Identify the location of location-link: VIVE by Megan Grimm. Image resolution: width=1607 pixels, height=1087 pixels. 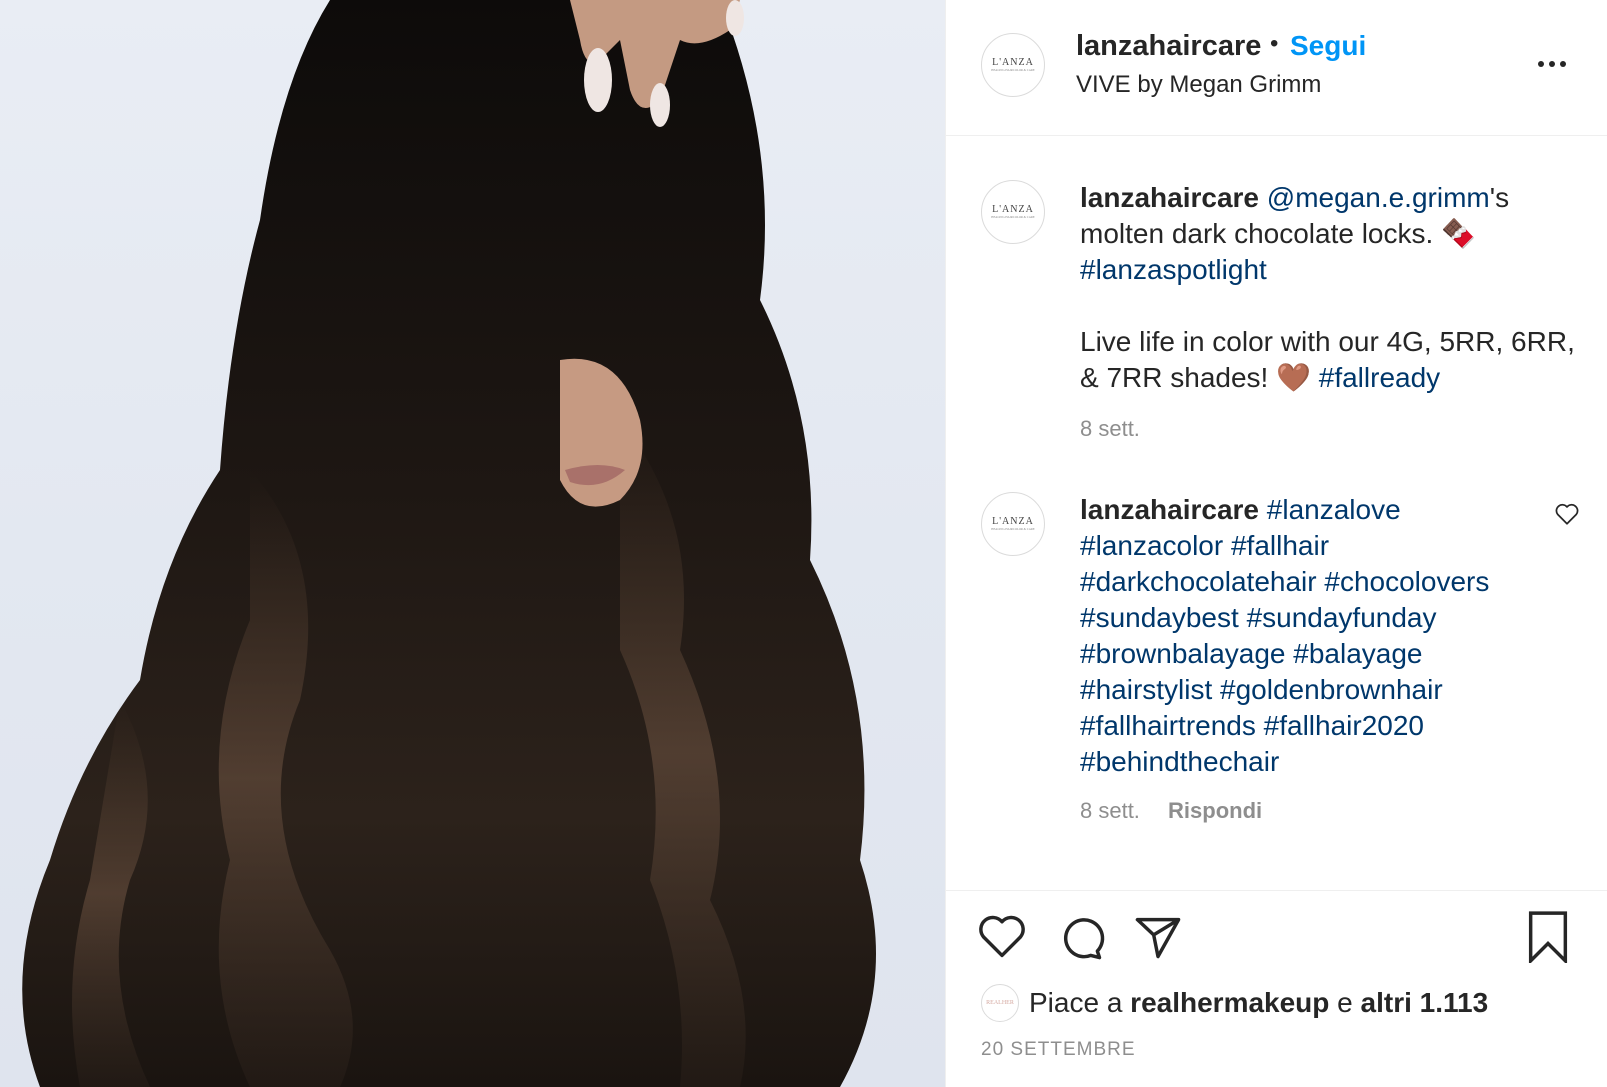
(1198, 85).